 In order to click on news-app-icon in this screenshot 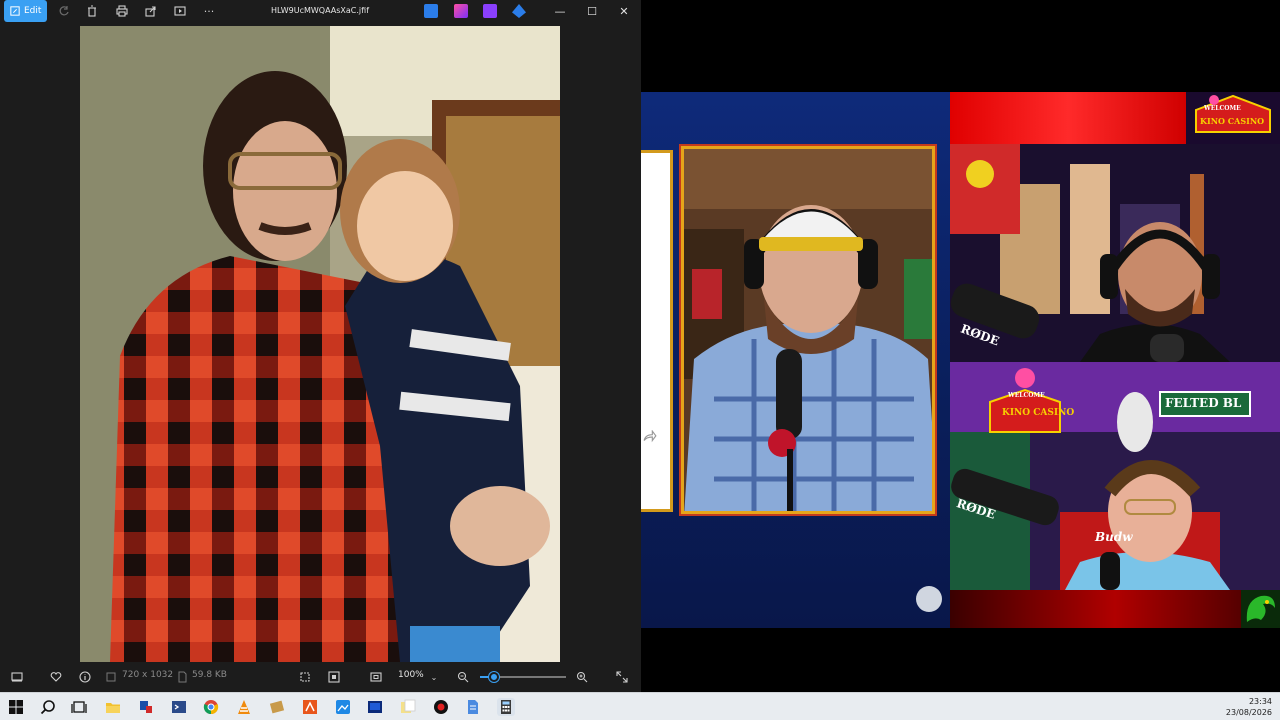, I will do `click(310, 707)`.